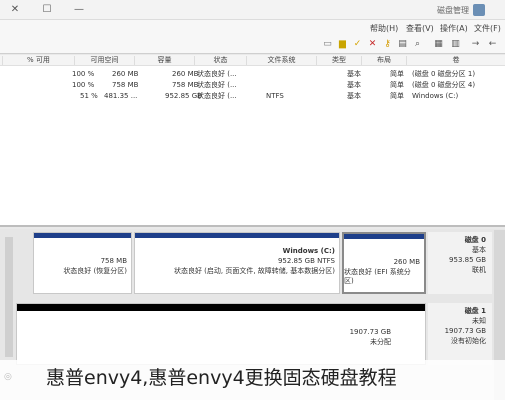  What do you see at coordinates (455, 60) in the screenshot?
I see `col-volume: 卷` at bounding box center [455, 60].